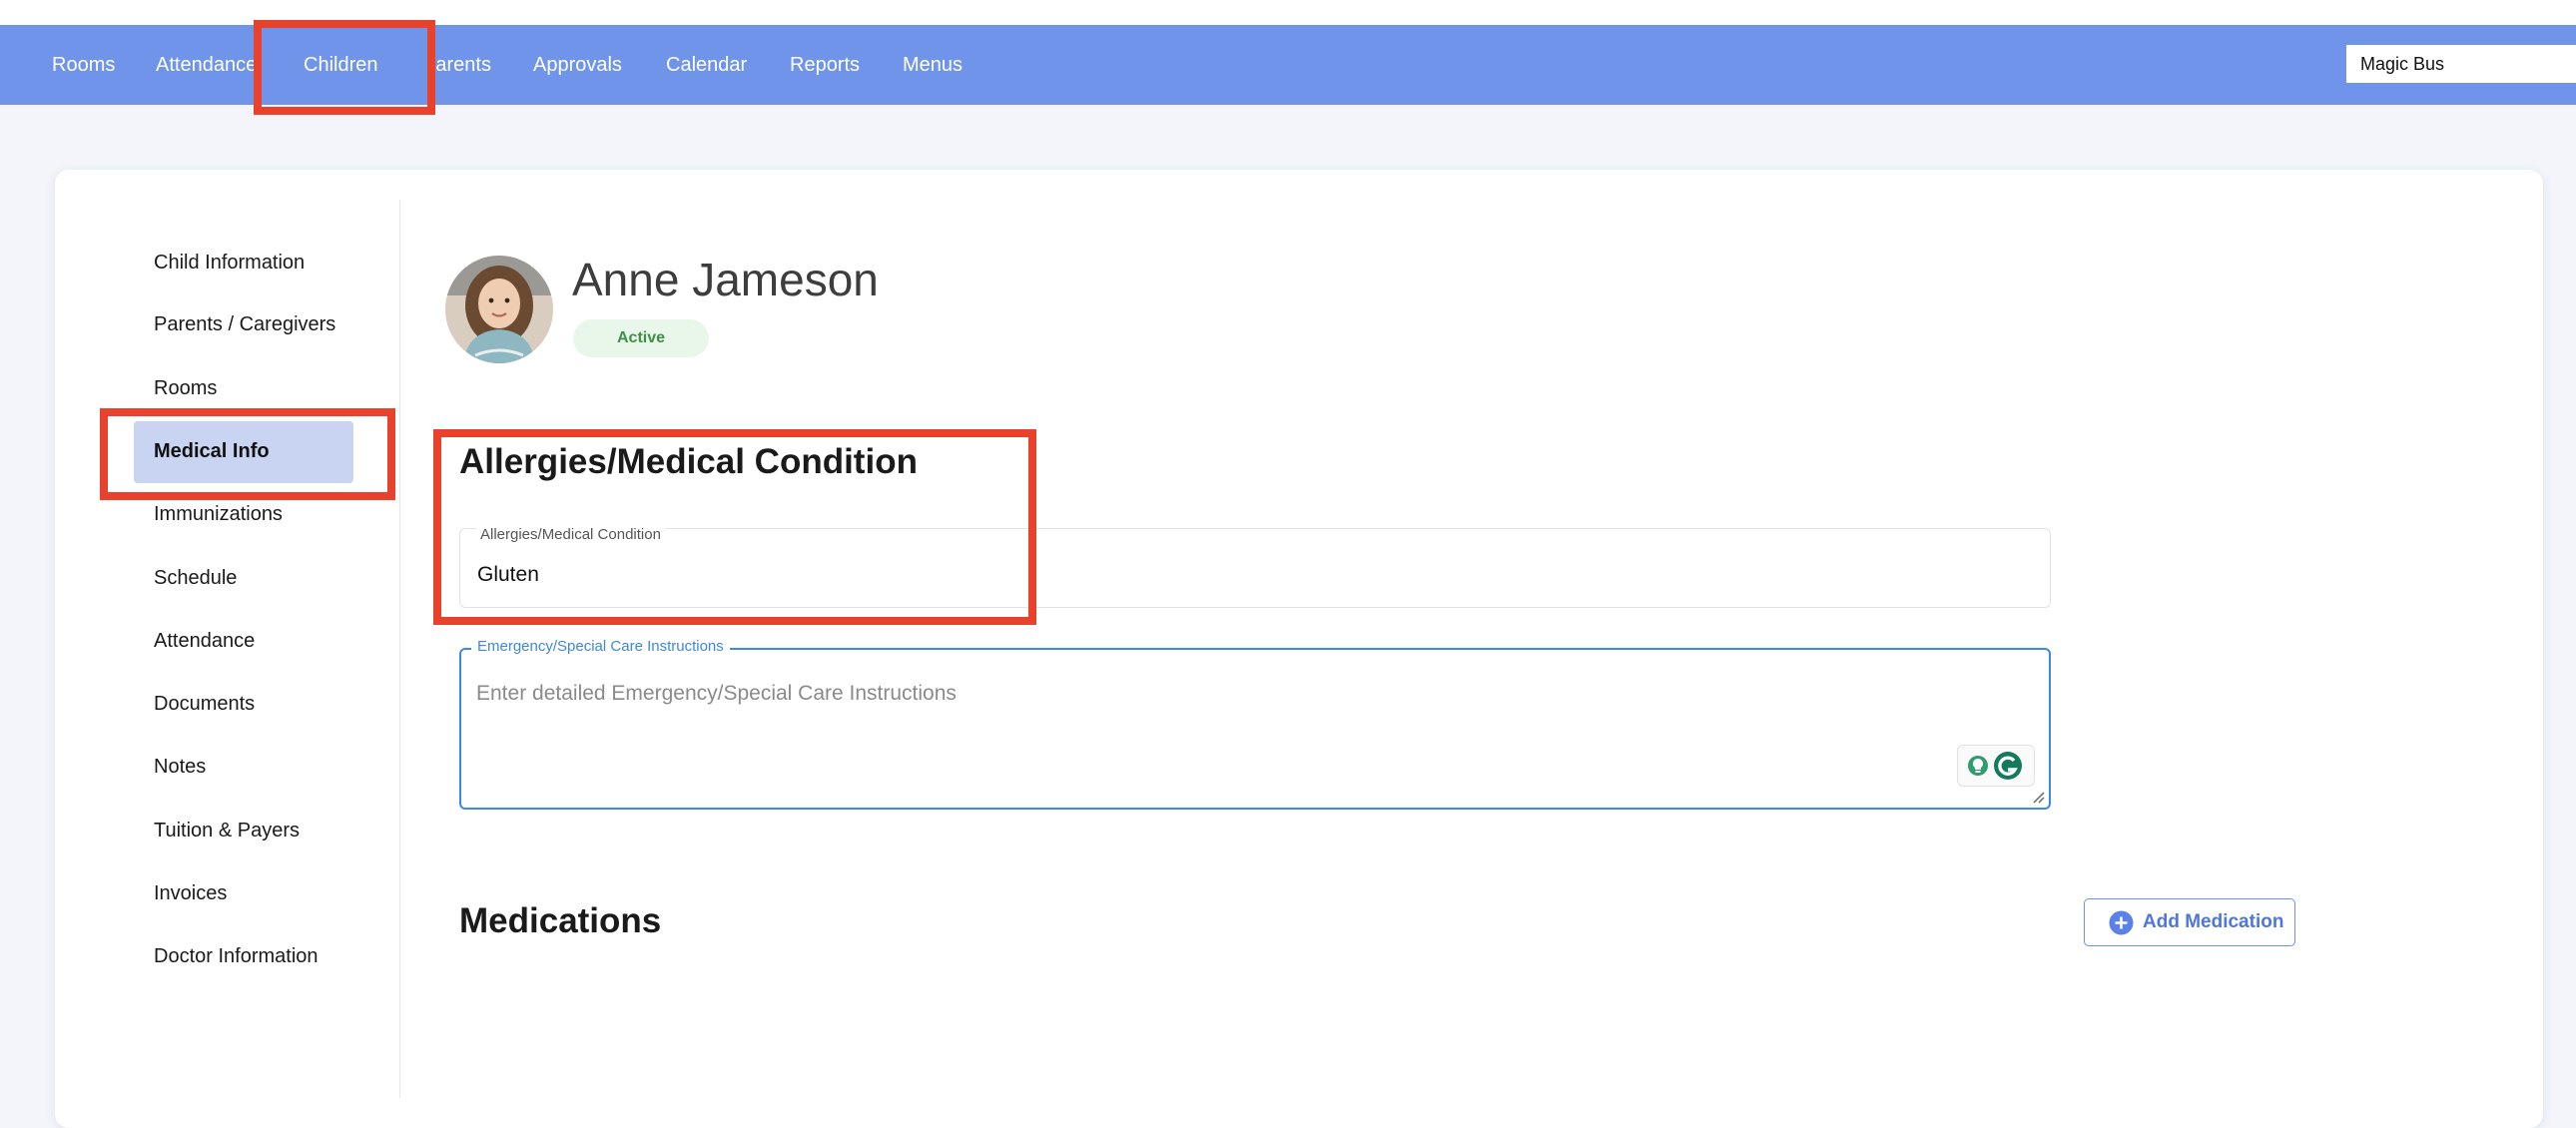 Image resolution: width=2576 pixels, height=1128 pixels. Describe the element at coordinates (227, 831) in the screenshot. I see `sidebar-item-tuition-payers: Tuition & Payers` at that location.